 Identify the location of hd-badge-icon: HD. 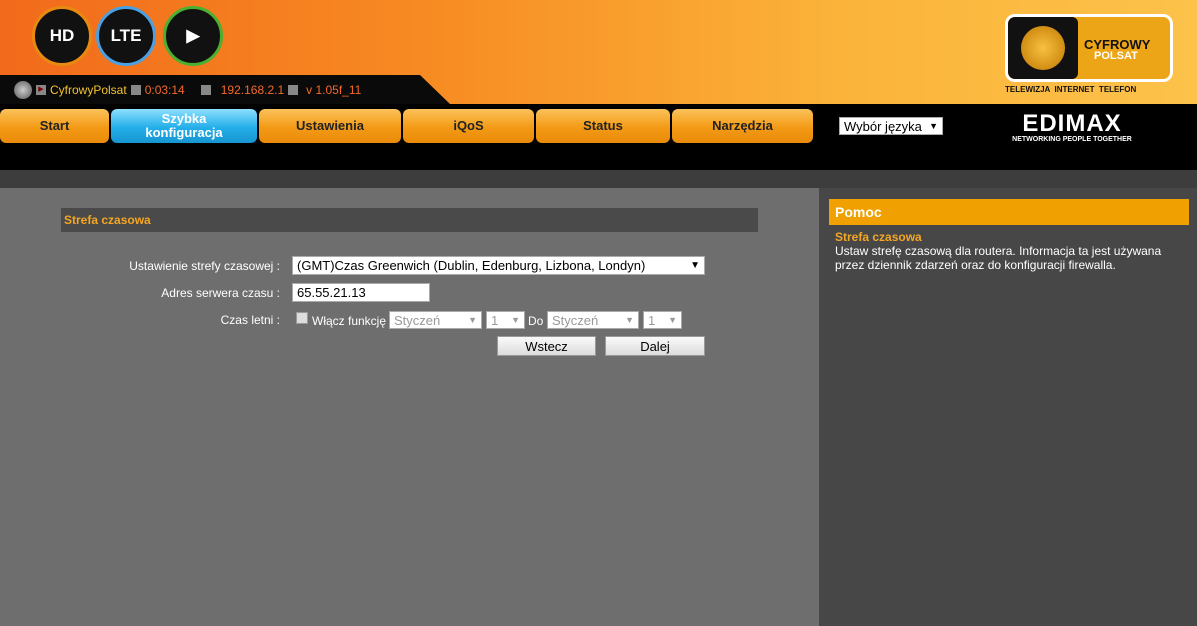
(62, 36).